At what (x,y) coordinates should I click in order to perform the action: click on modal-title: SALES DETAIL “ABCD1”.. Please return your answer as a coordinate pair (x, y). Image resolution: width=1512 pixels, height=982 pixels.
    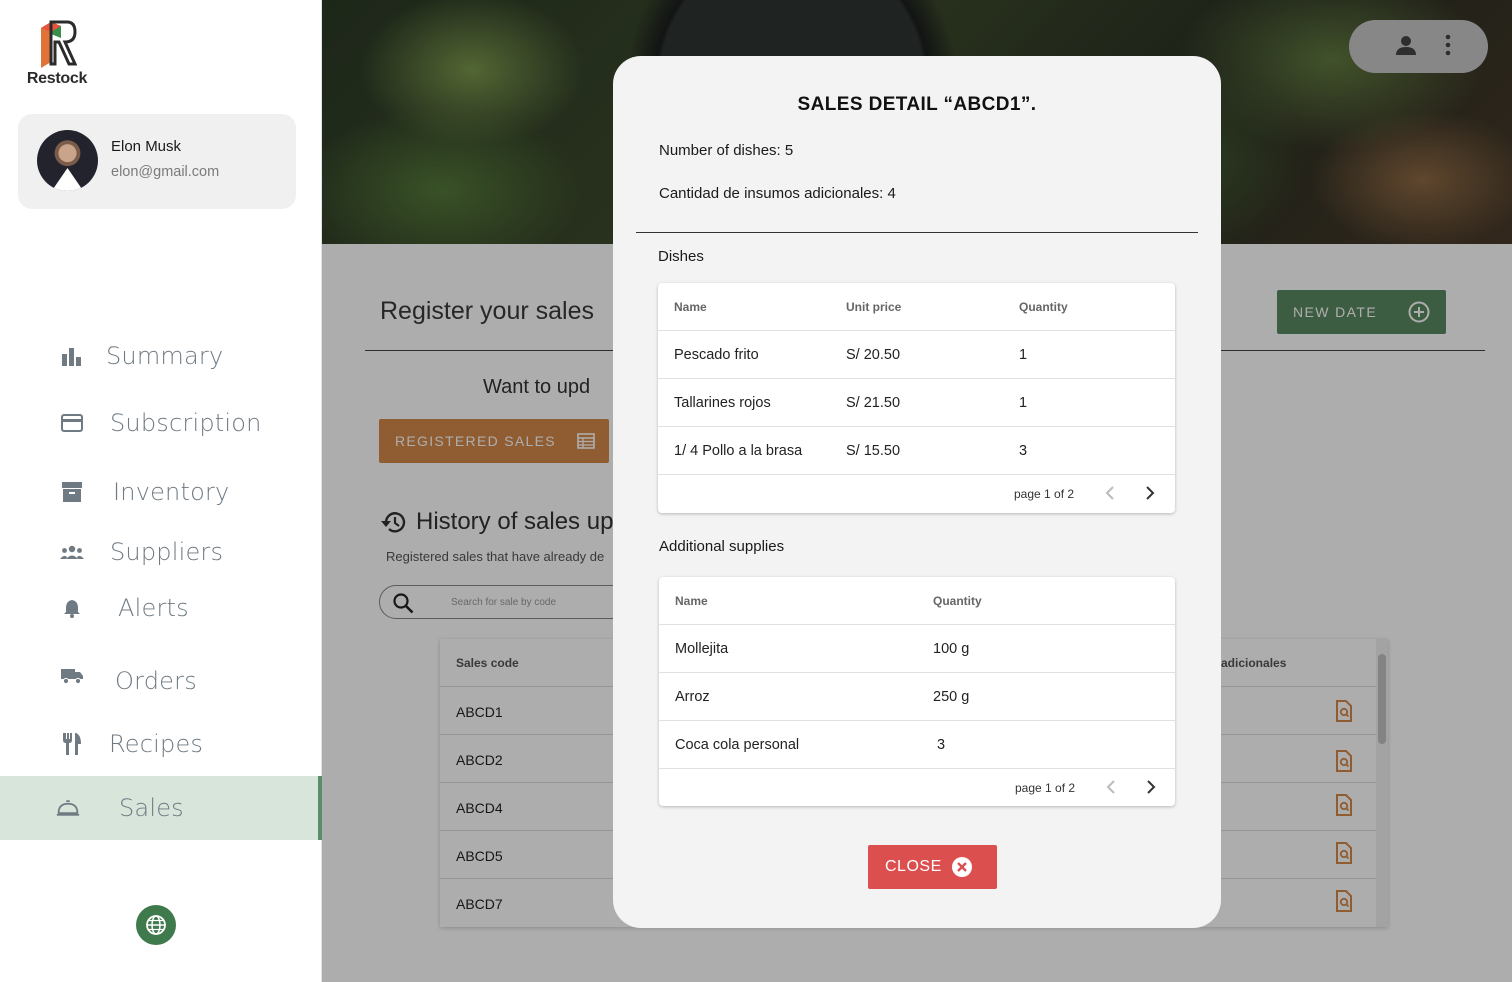
    Looking at the image, I should click on (917, 104).